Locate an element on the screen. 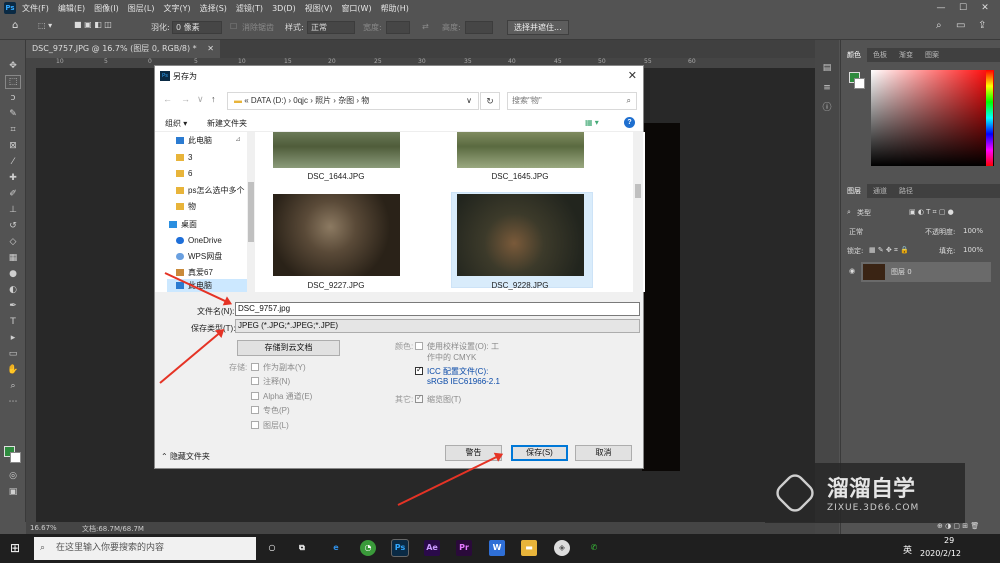 The width and height of the screenshot is (1000, 563). nav-item-folder-3: 3 is located at coordinates (184, 157).